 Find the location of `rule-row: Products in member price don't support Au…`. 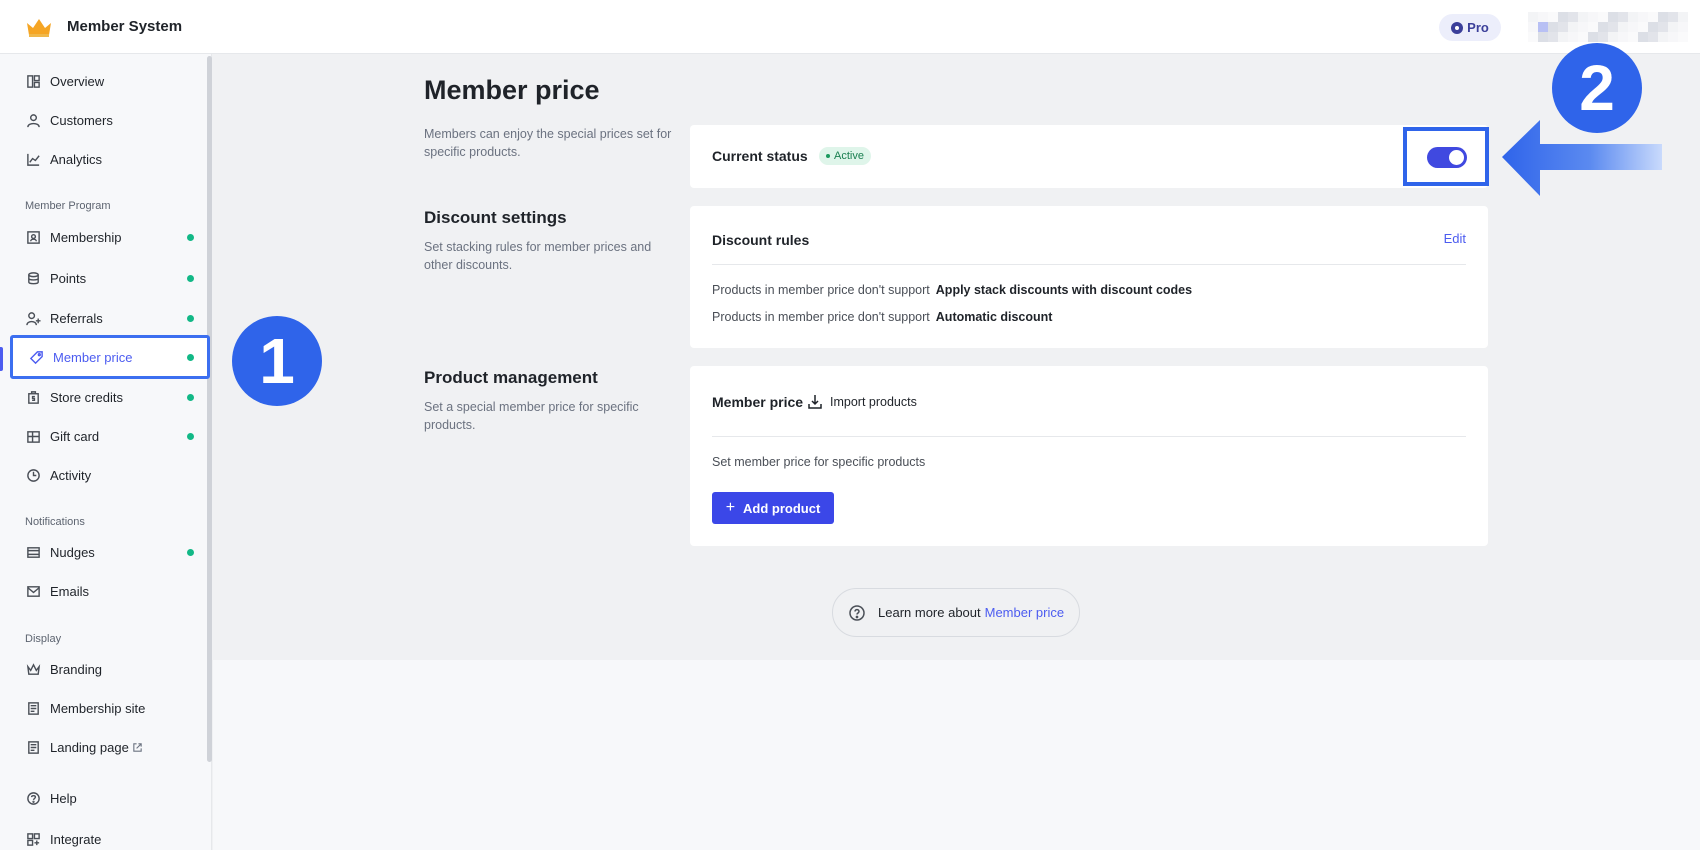

rule-row: Products in member price don't support Au… is located at coordinates (882, 317).